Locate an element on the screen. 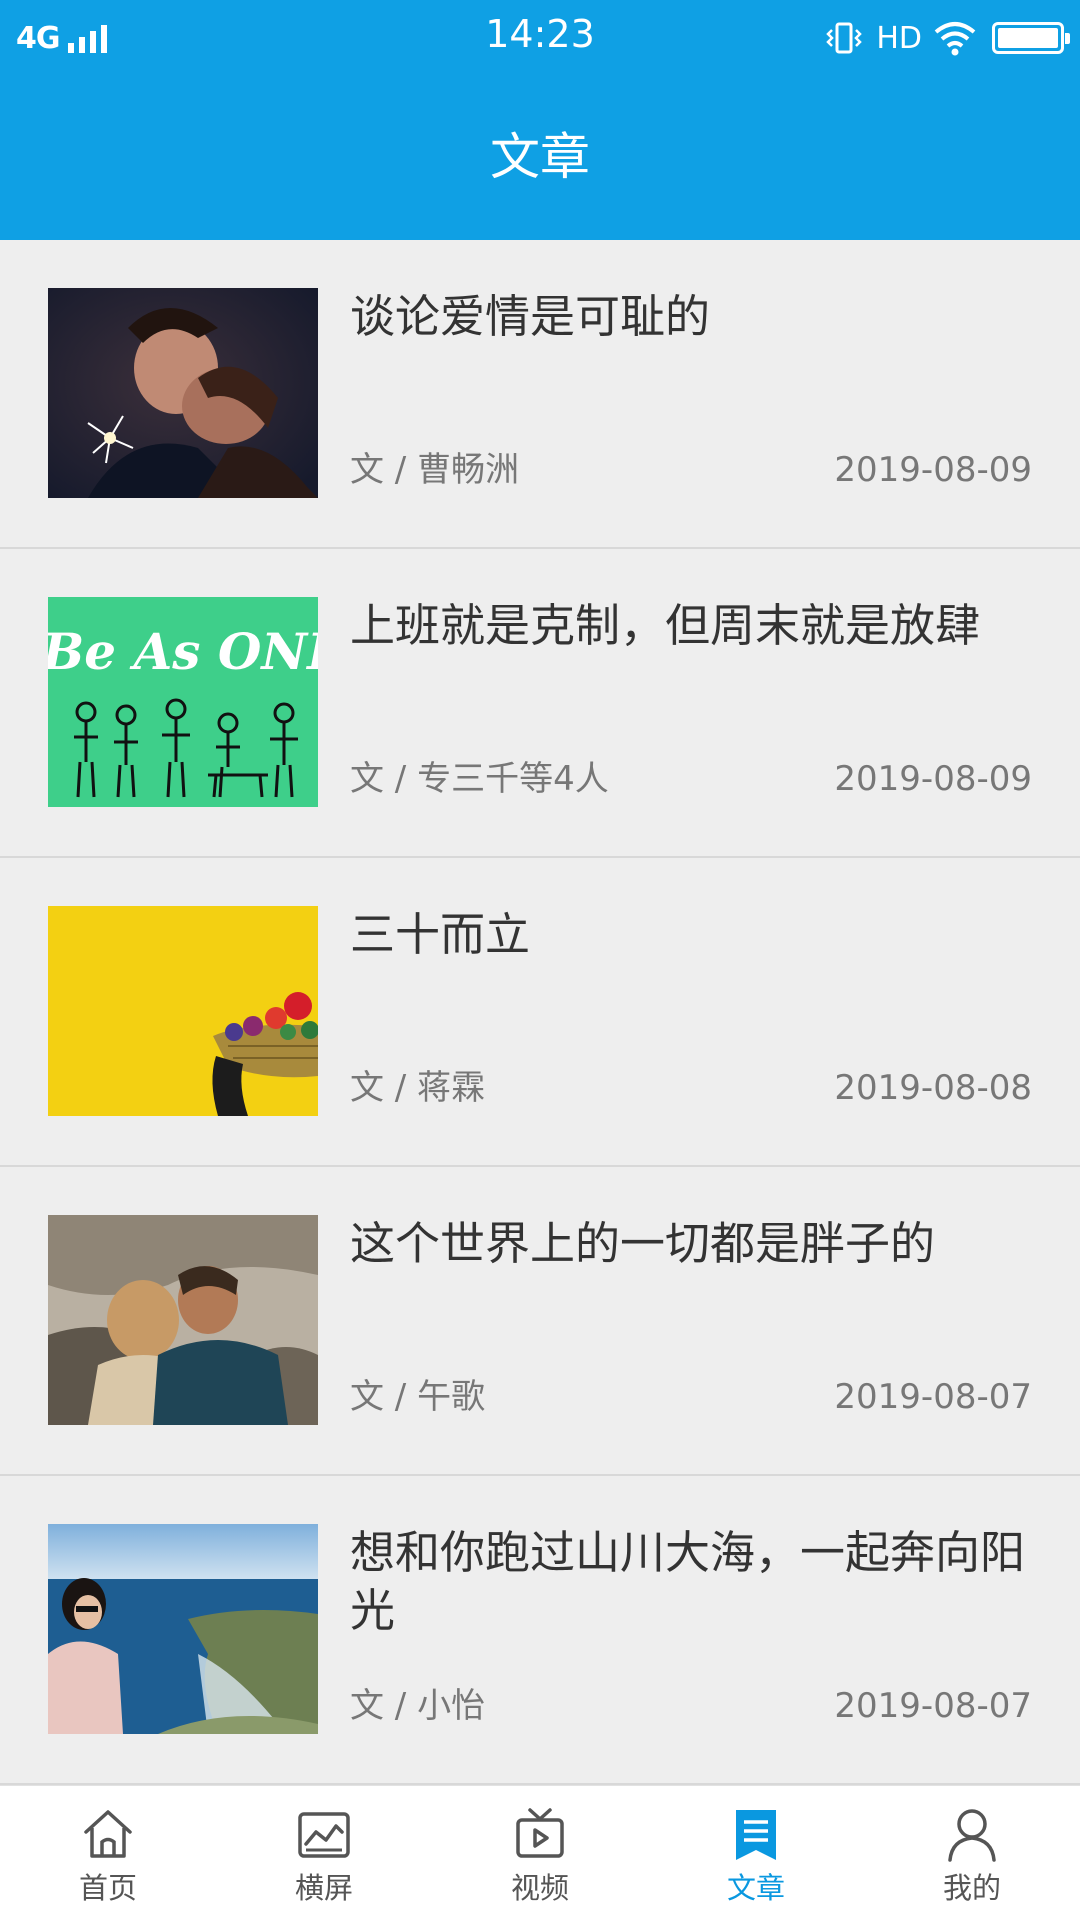 The width and height of the screenshot is (1080, 1920). article-author: 文 / 午歌 is located at coordinates (418, 1397).